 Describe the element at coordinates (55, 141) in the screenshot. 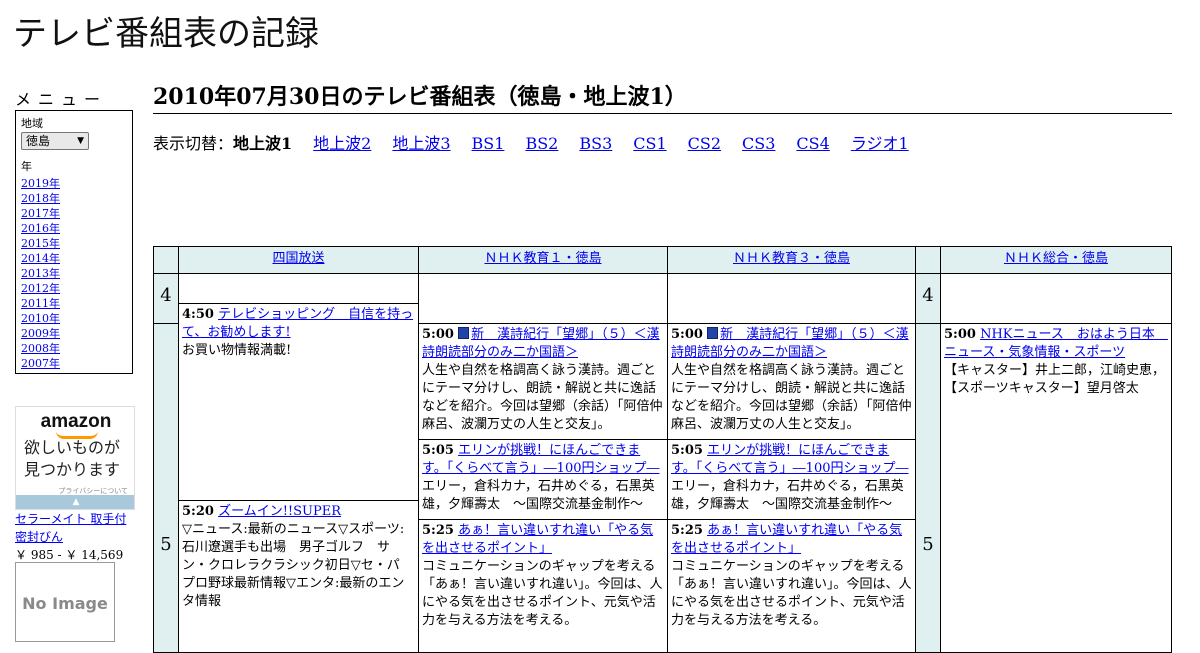

I see `region-select: 徳島 ▼` at that location.